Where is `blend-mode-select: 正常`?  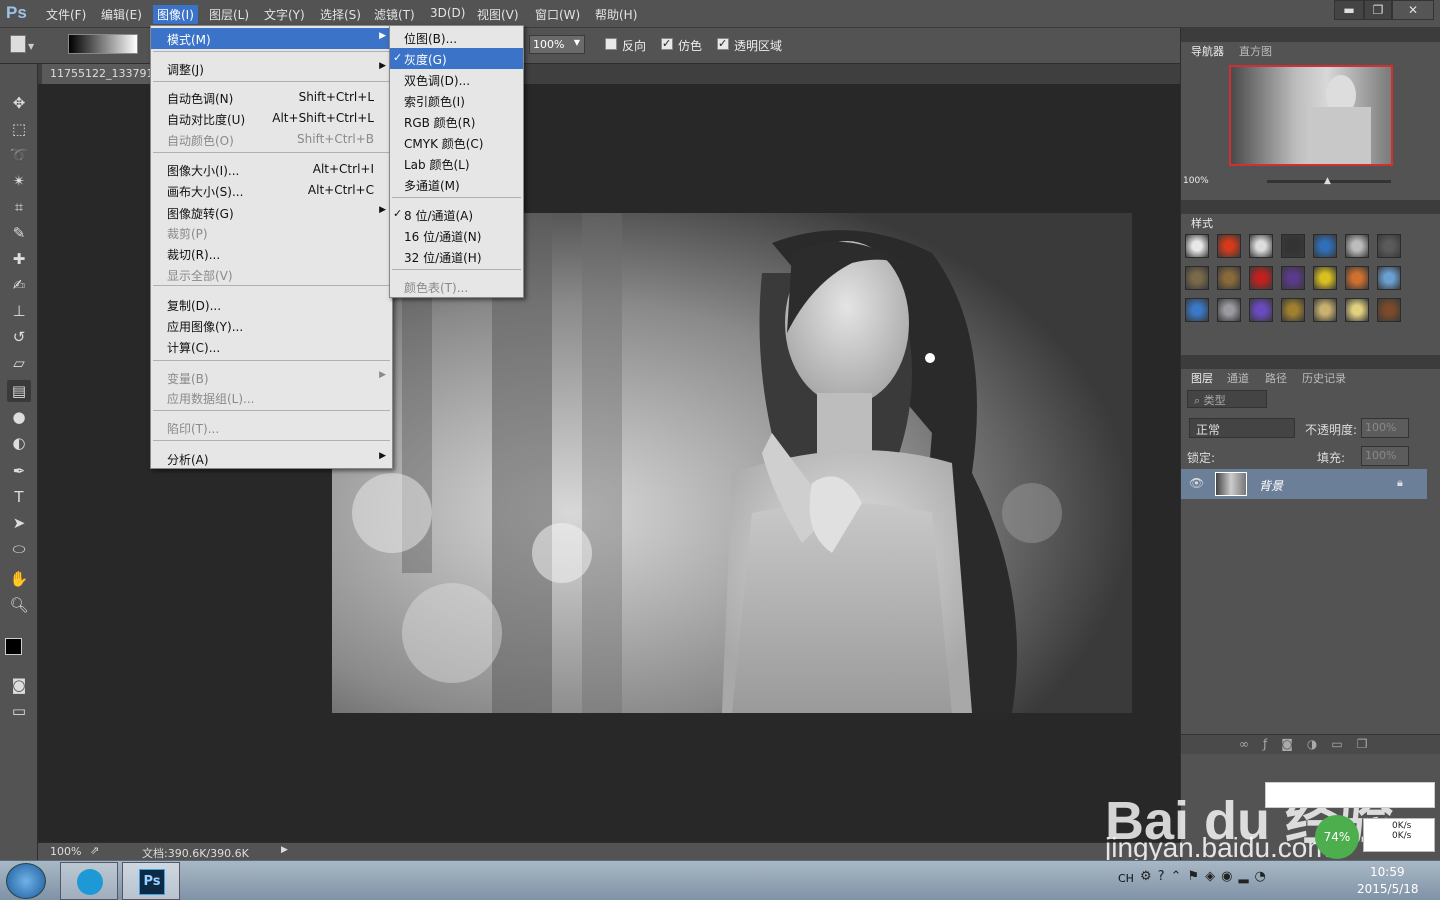 blend-mode-select: 正常 is located at coordinates (1242, 428).